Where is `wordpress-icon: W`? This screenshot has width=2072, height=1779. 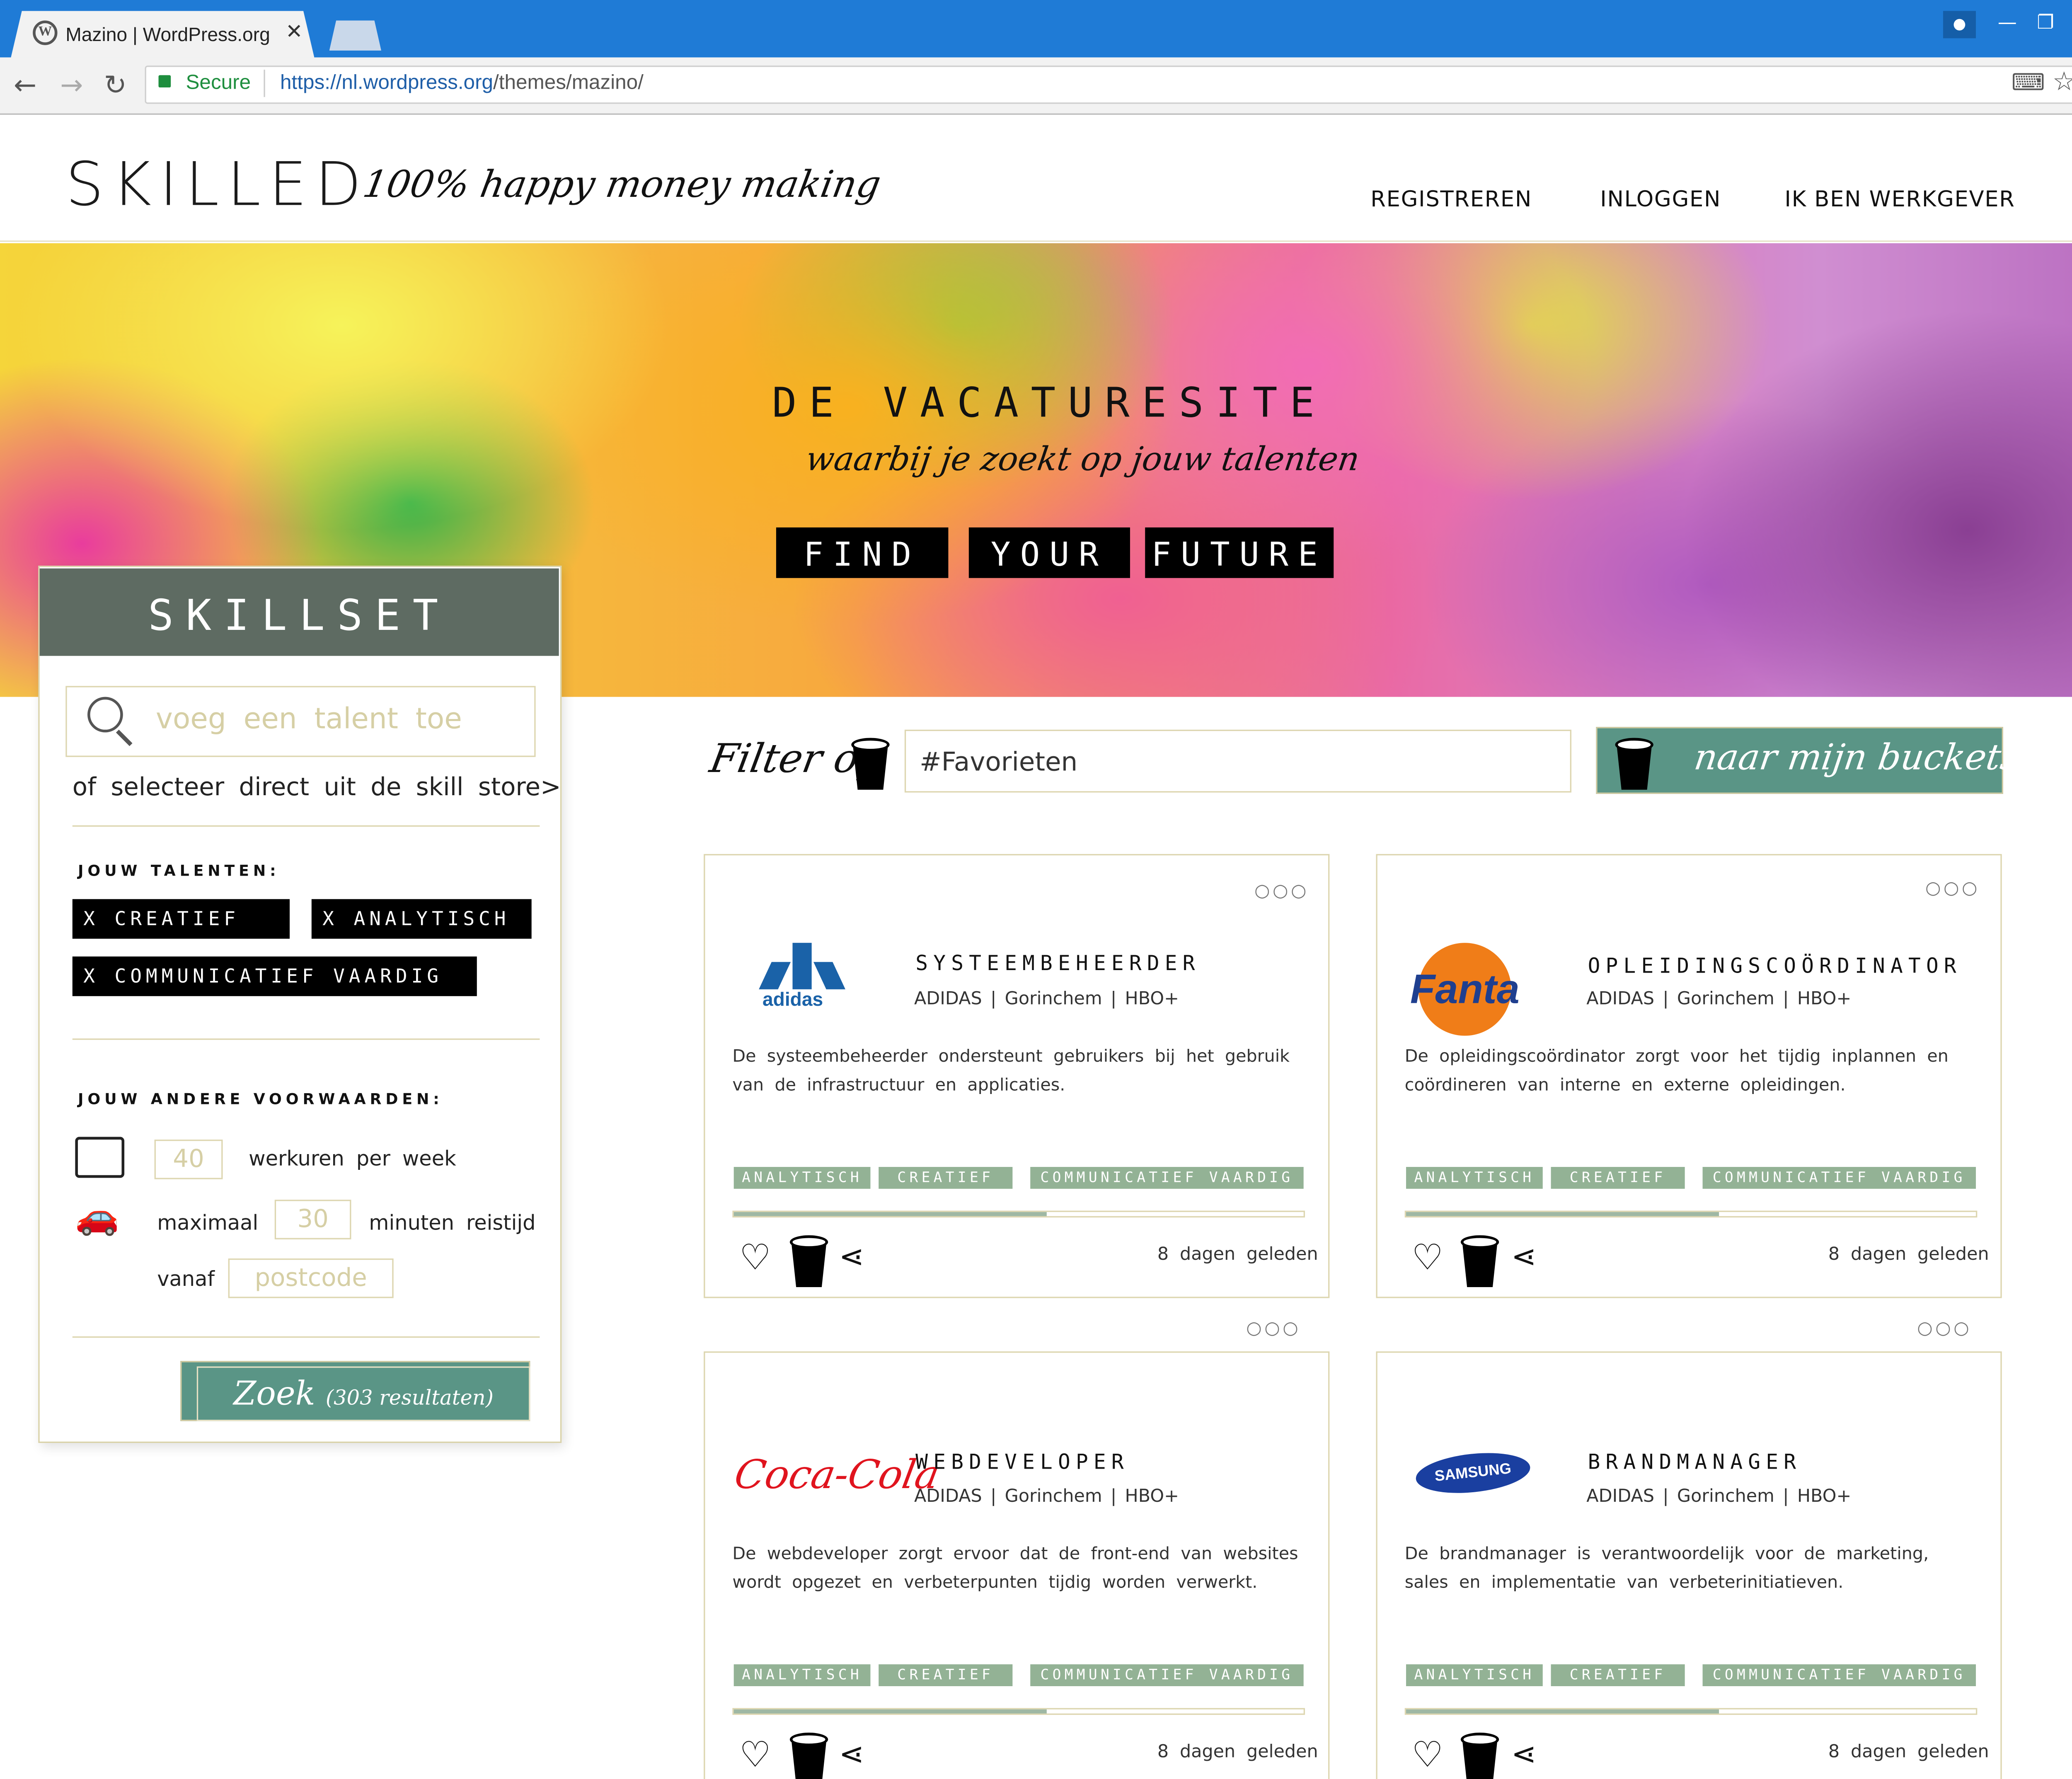
wordpress-icon: W is located at coordinates (45, 32).